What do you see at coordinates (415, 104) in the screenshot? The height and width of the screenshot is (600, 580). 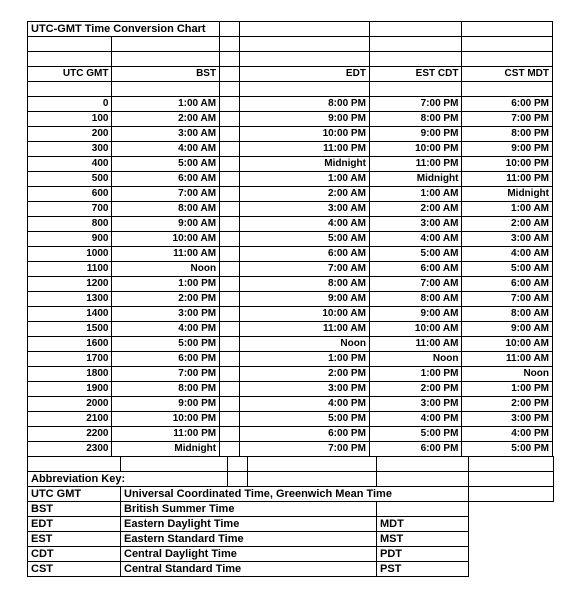 I see `cell-est-cdt: 7:00 PM` at bounding box center [415, 104].